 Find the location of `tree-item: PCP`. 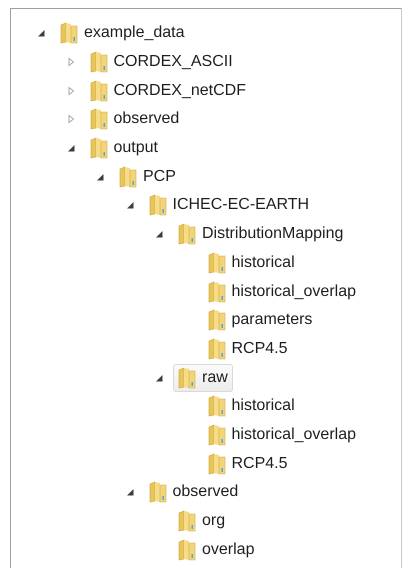

tree-item: PCP is located at coordinates (147, 176).